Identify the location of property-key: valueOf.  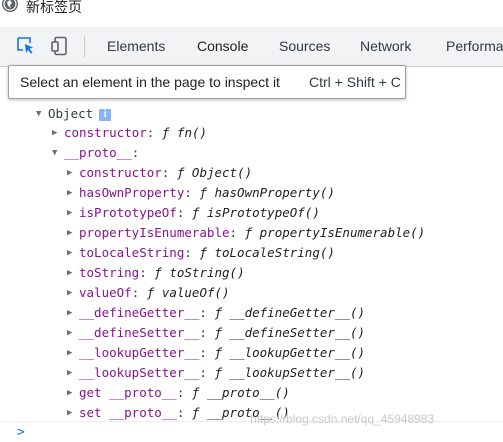
(105, 292).